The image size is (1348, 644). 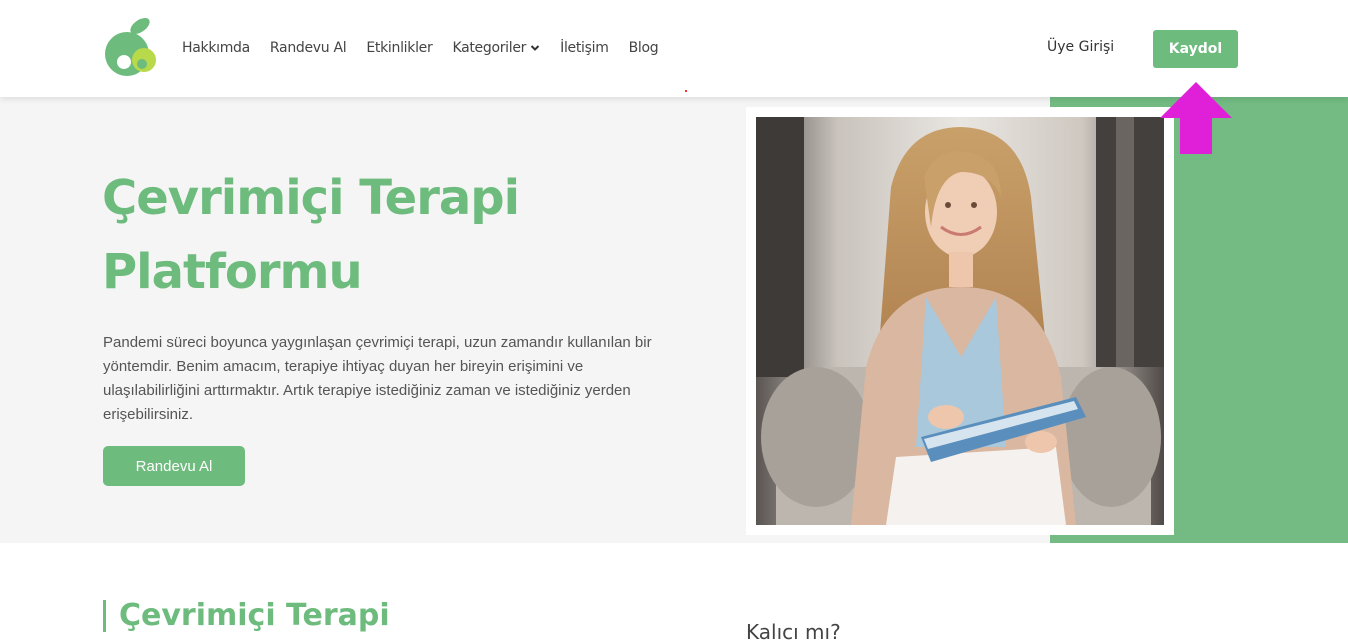 What do you see at coordinates (644, 48) in the screenshot?
I see `nav-item-blog: Blog` at bounding box center [644, 48].